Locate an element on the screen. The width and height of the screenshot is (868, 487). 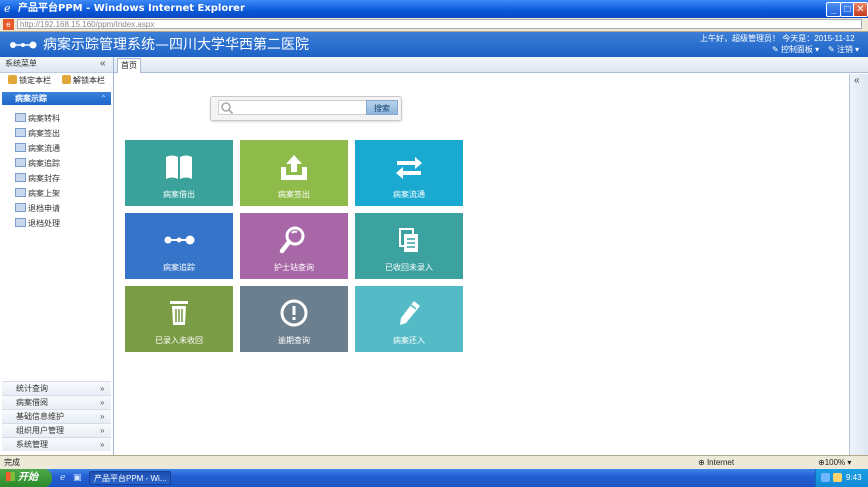
tile-nurse-query: 护士站查询 is located at coordinates (294, 246).